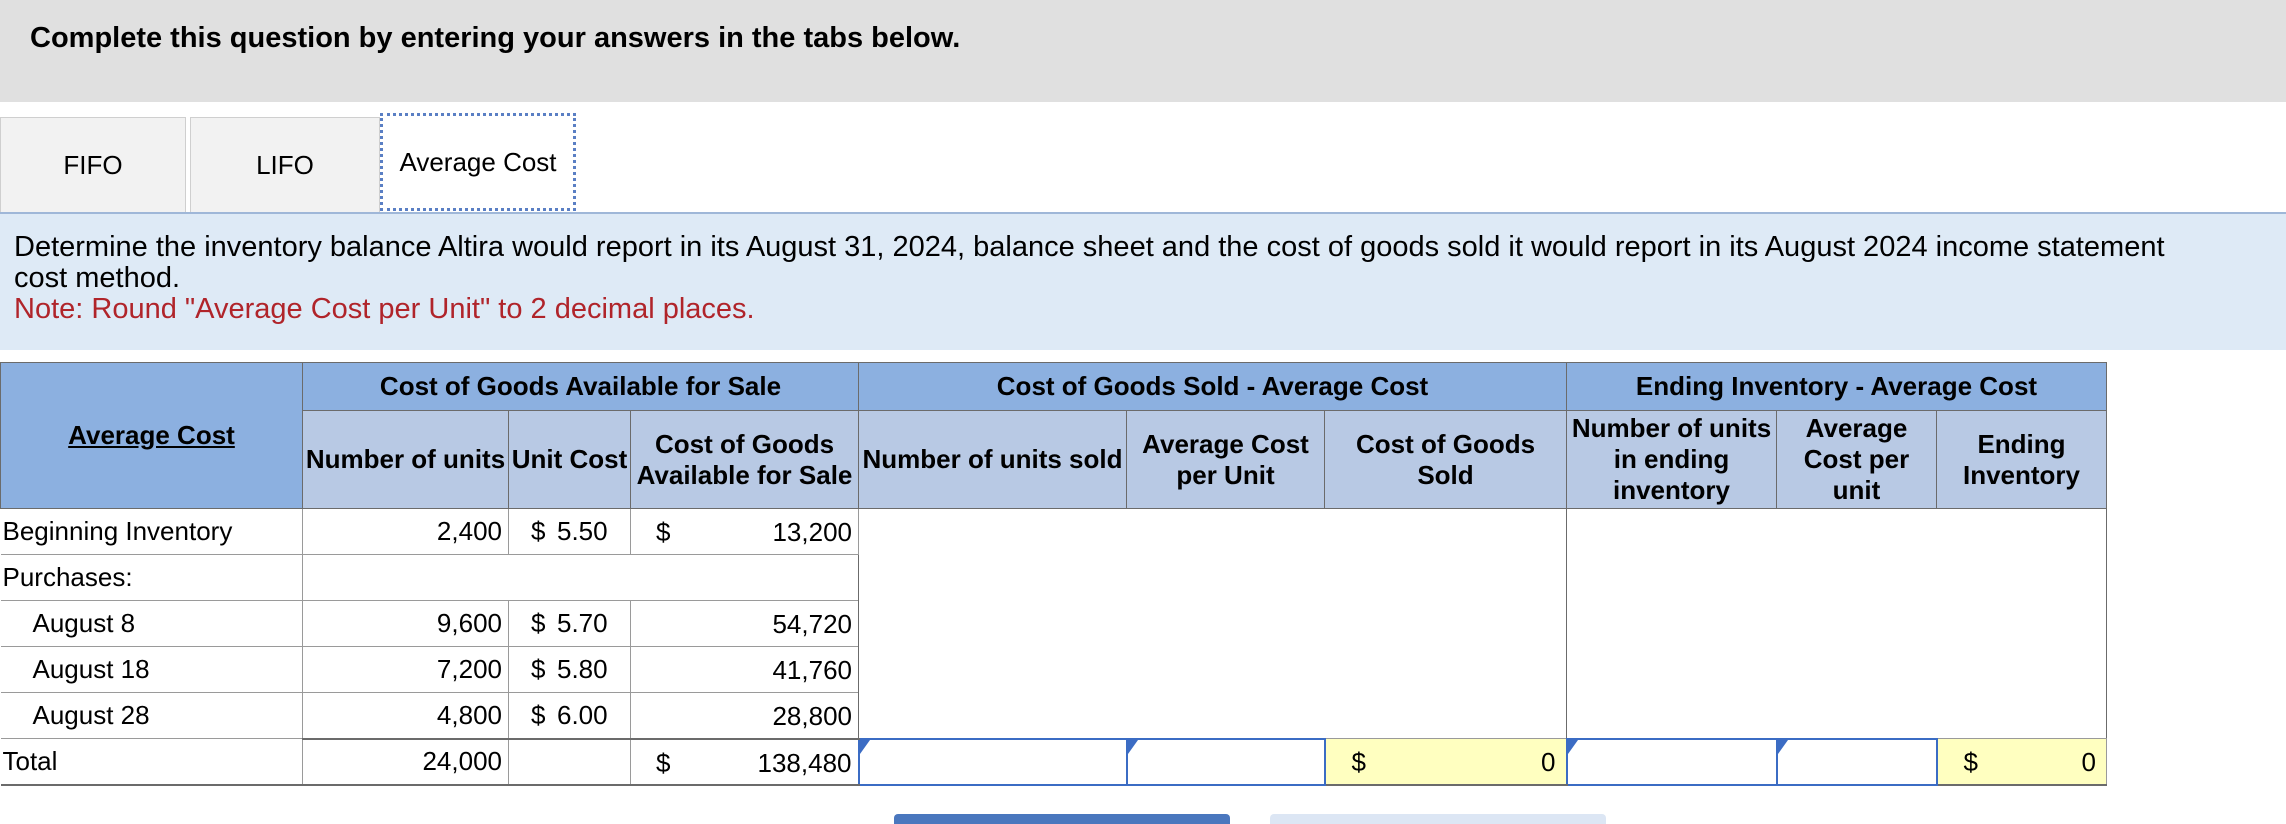 The height and width of the screenshot is (824, 2286). I want to click on cost-available-cell: $13,200, so click(744, 531).